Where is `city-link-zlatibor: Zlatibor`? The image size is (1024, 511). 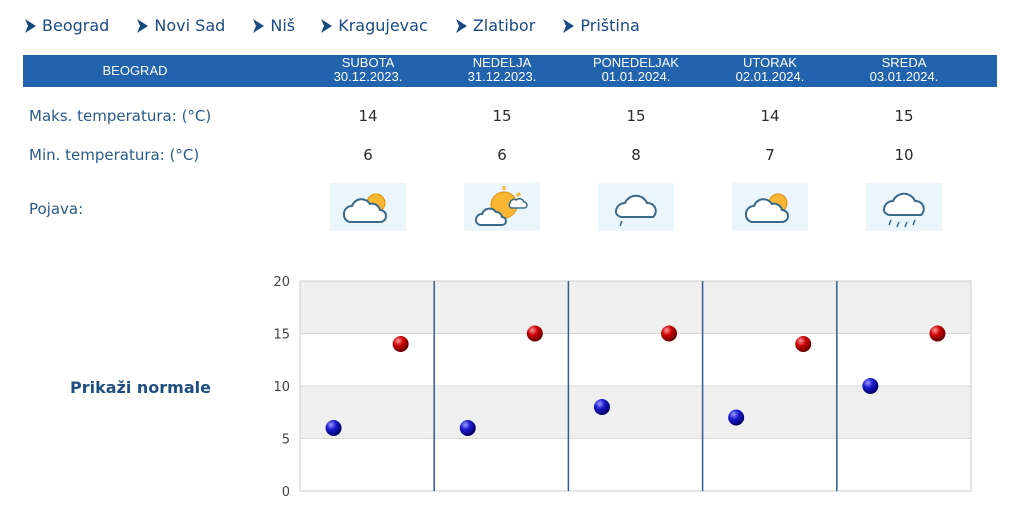
city-link-zlatibor: Zlatibor is located at coordinates (495, 26).